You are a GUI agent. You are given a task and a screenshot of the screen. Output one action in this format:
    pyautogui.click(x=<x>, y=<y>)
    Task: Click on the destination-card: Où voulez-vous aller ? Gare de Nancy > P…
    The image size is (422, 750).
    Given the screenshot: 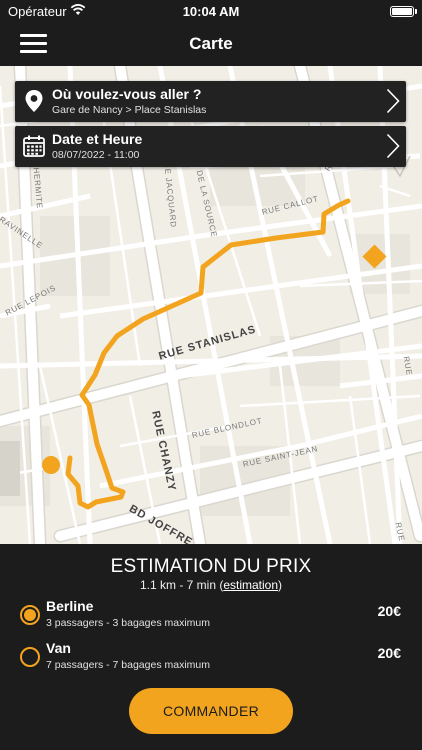 What is the action you would take?
    pyautogui.click(x=210, y=101)
    